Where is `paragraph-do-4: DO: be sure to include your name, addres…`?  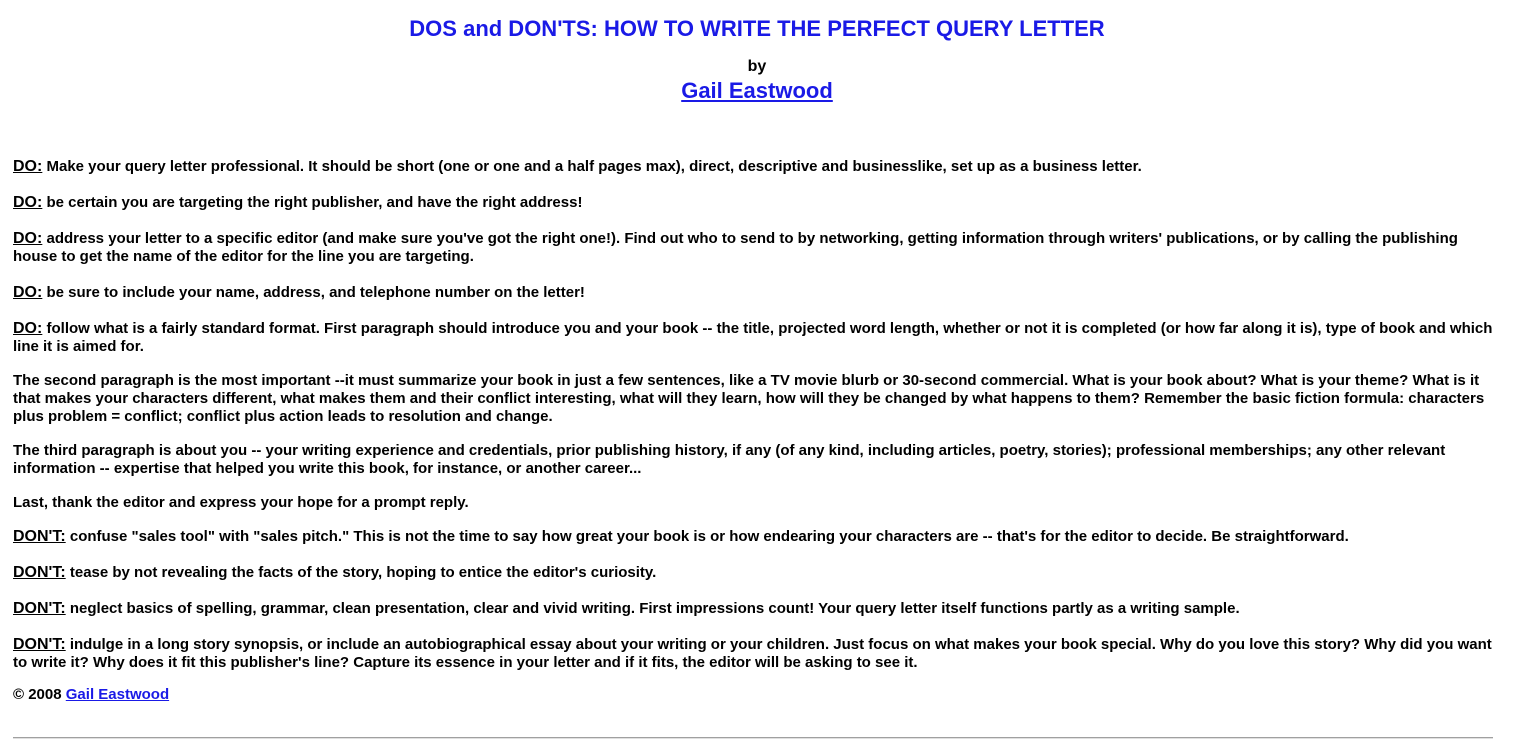
paragraph-do-4: DO: be sure to include your name, addres… is located at coordinates (757, 293).